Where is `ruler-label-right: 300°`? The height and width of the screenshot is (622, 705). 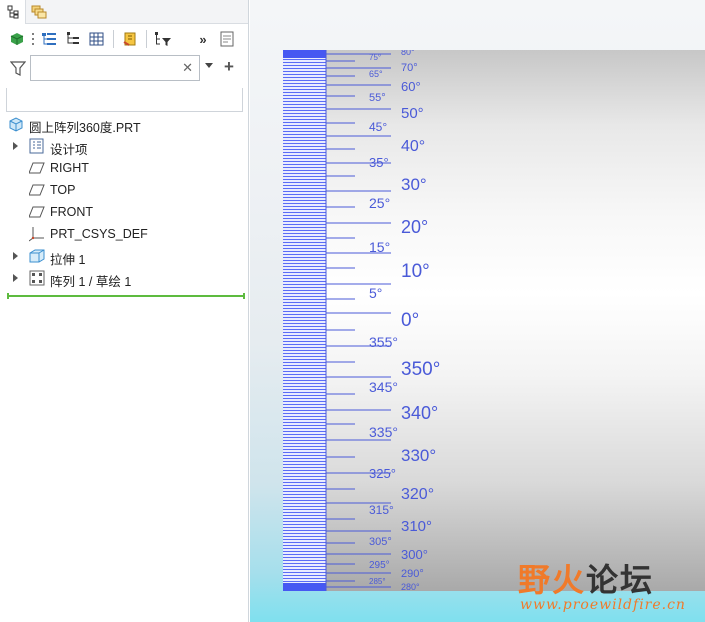
ruler-label-right: 300° is located at coordinates (414, 554).